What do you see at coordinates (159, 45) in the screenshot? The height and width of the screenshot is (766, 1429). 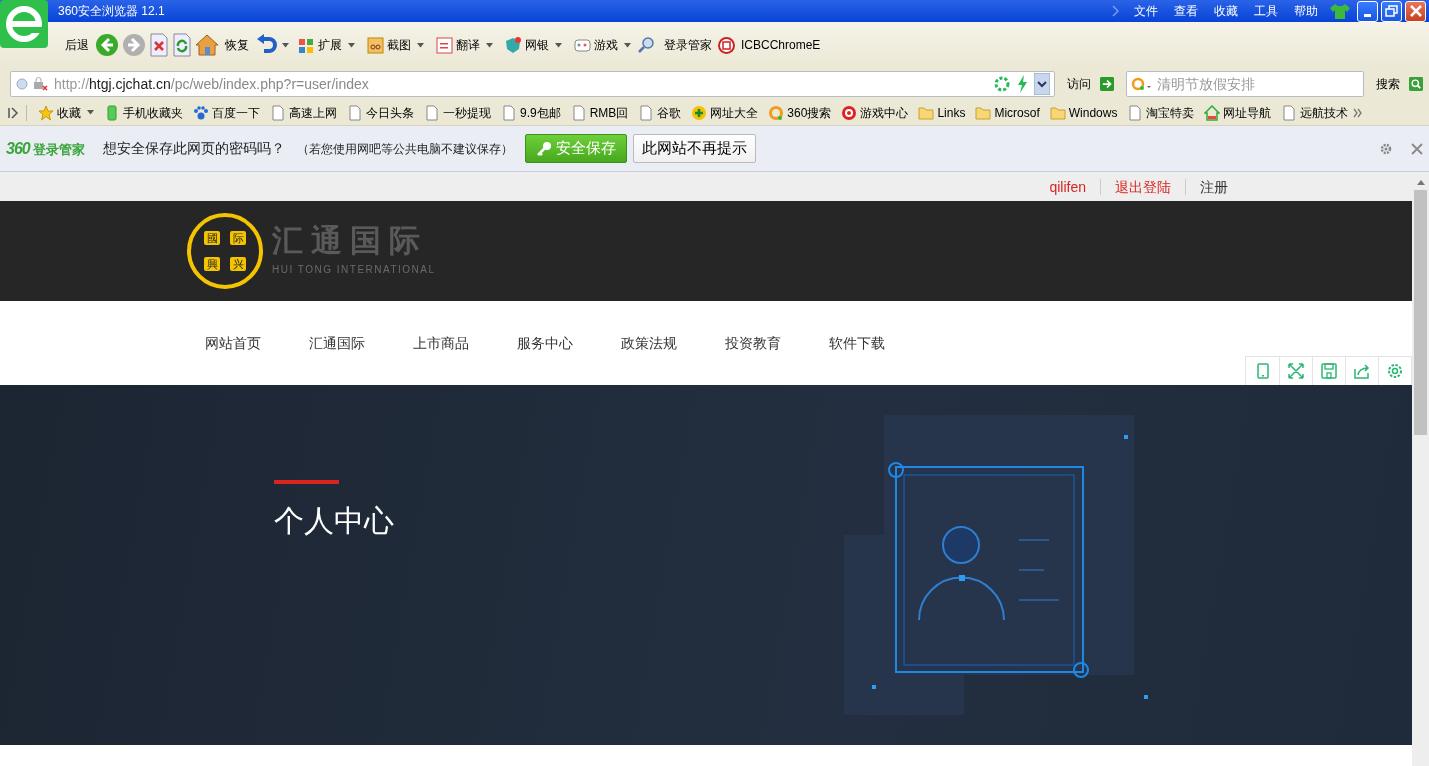 I see `stop-icon` at bounding box center [159, 45].